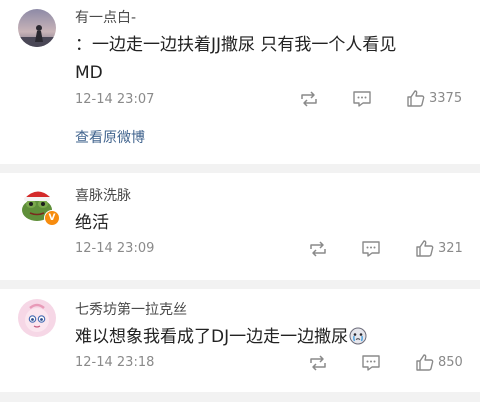  I want to click on like-button: 321, so click(439, 248).